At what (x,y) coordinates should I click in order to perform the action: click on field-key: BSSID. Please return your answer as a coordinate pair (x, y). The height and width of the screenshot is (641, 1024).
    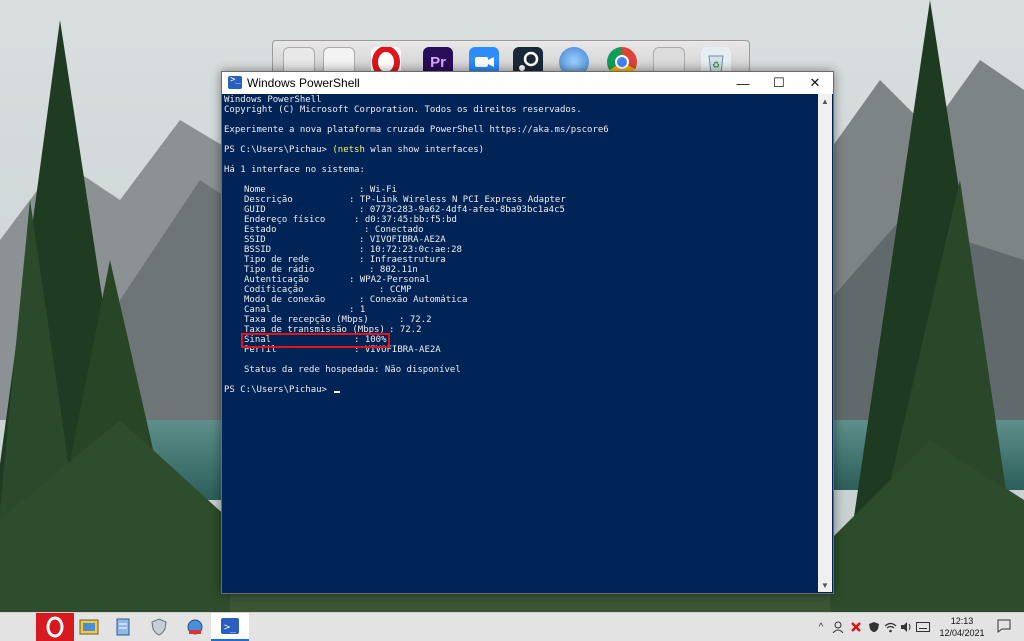
    Looking at the image, I should click on (258, 250).